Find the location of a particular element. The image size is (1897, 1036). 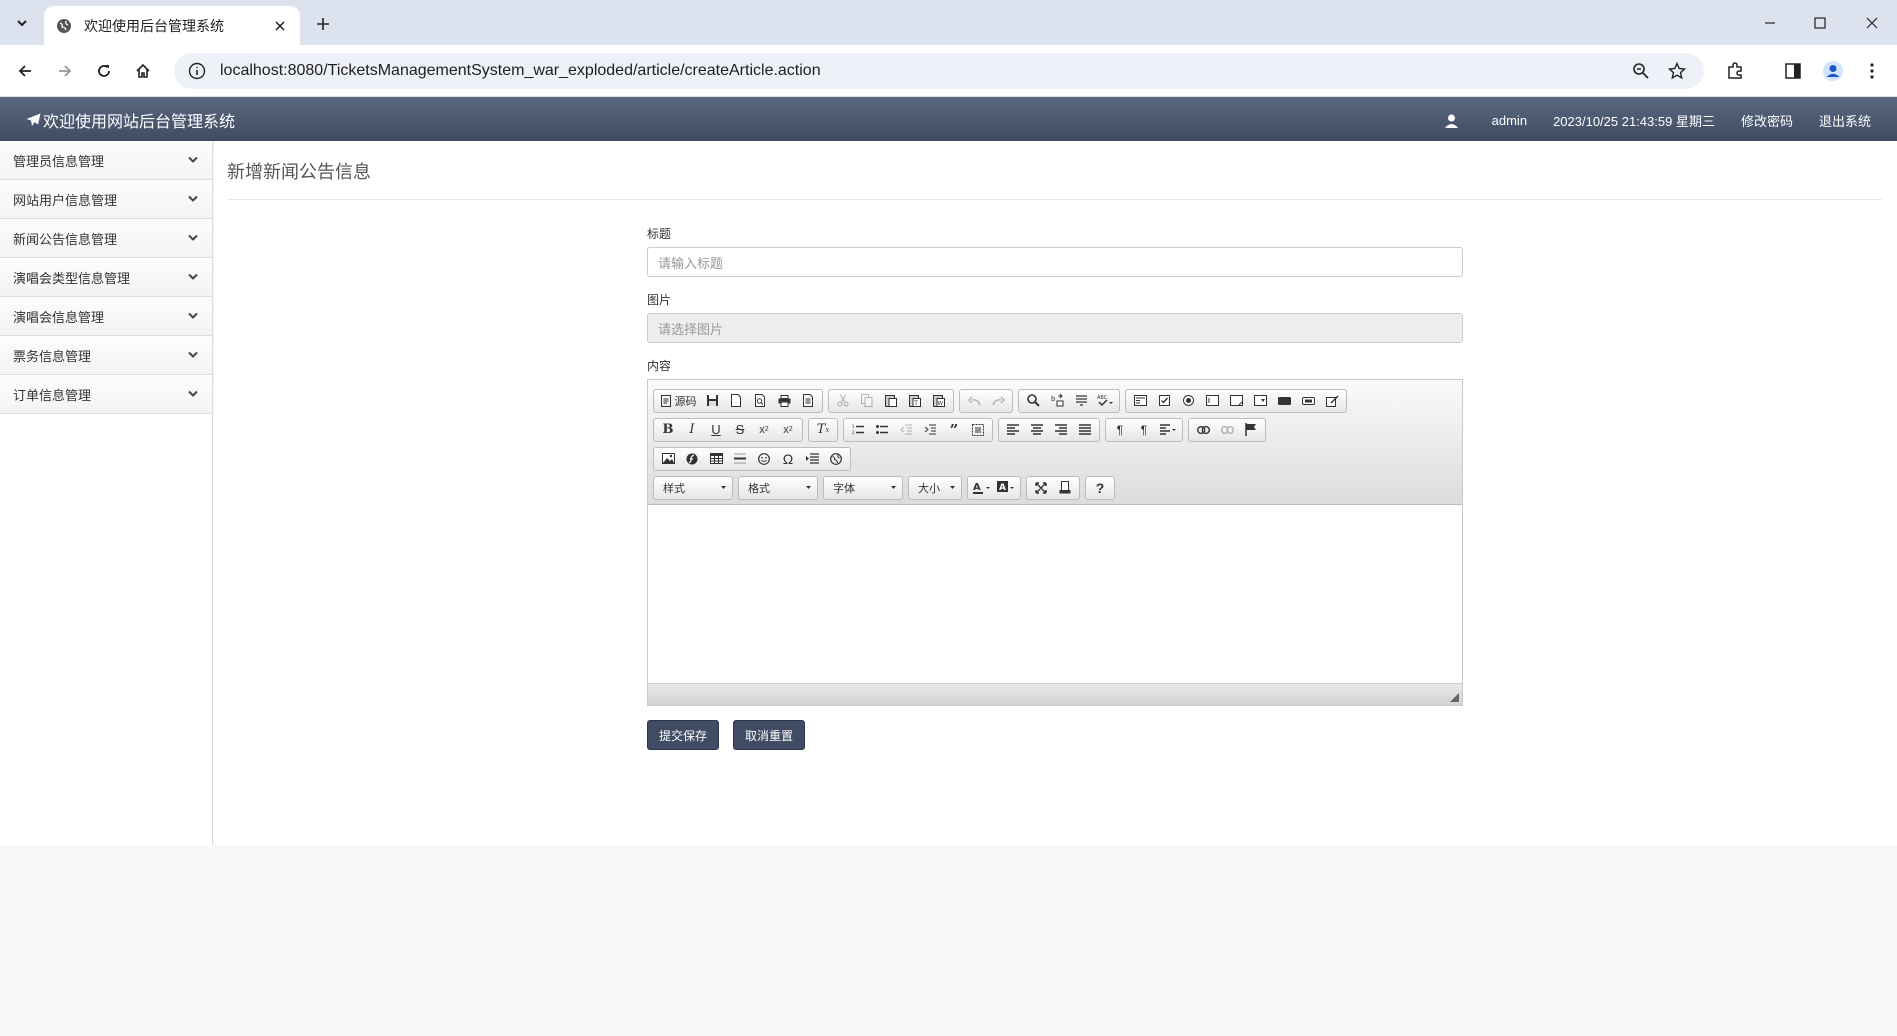

numbered-list-button: 12 is located at coordinates (858, 430).